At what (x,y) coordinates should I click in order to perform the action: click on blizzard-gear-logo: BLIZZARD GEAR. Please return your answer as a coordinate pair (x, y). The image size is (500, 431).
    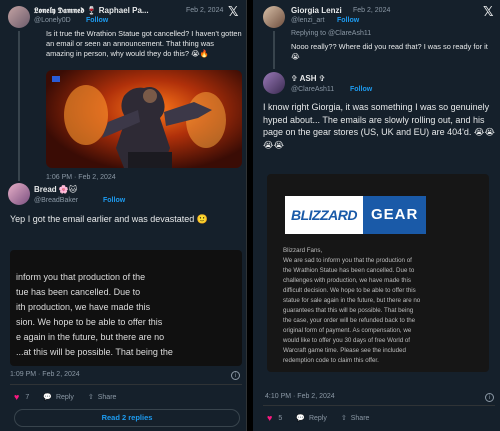
    Looking at the image, I should click on (361, 215).